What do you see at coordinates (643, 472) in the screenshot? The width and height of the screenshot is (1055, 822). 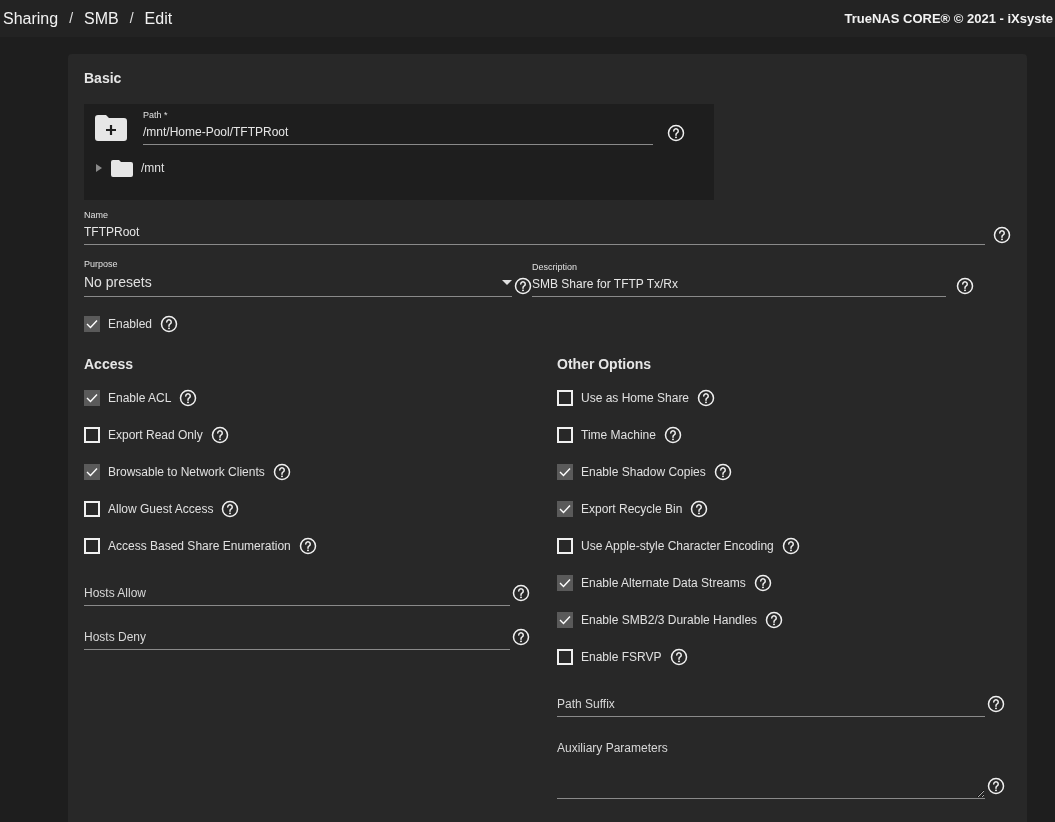 I see `checkbox-label: Enable Shadow Copies` at bounding box center [643, 472].